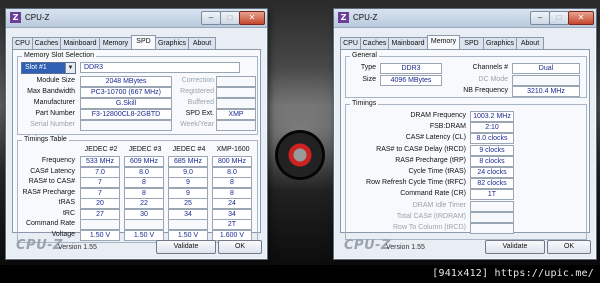 The image size is (600, 283). Describe the element at coordinates (437, 171) in the screenshot. I see `timing-label: Cycle Time (tRAS)` at that location.